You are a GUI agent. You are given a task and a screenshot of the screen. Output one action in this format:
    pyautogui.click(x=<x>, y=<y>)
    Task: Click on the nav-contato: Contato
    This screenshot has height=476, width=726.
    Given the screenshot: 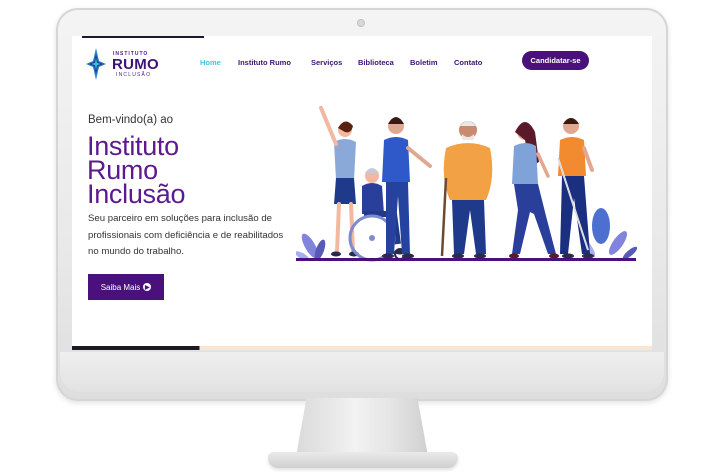 What is the action you would take?
    pyautogui.click(x=468, y=62)
    